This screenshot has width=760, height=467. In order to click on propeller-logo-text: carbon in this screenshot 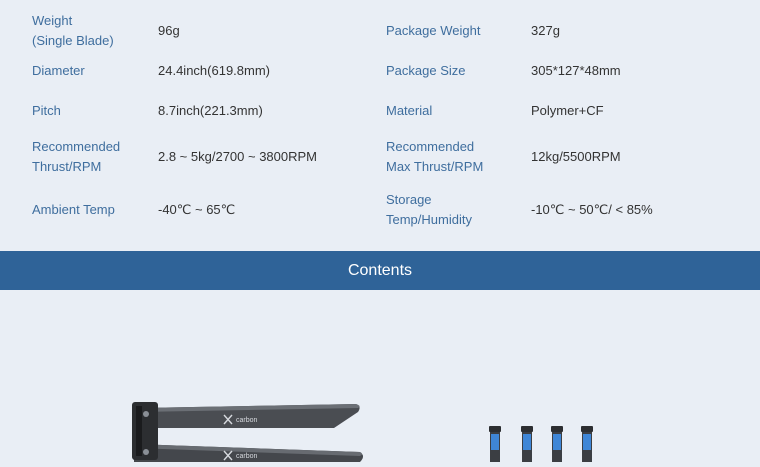, I will do `click(247, 420)`.